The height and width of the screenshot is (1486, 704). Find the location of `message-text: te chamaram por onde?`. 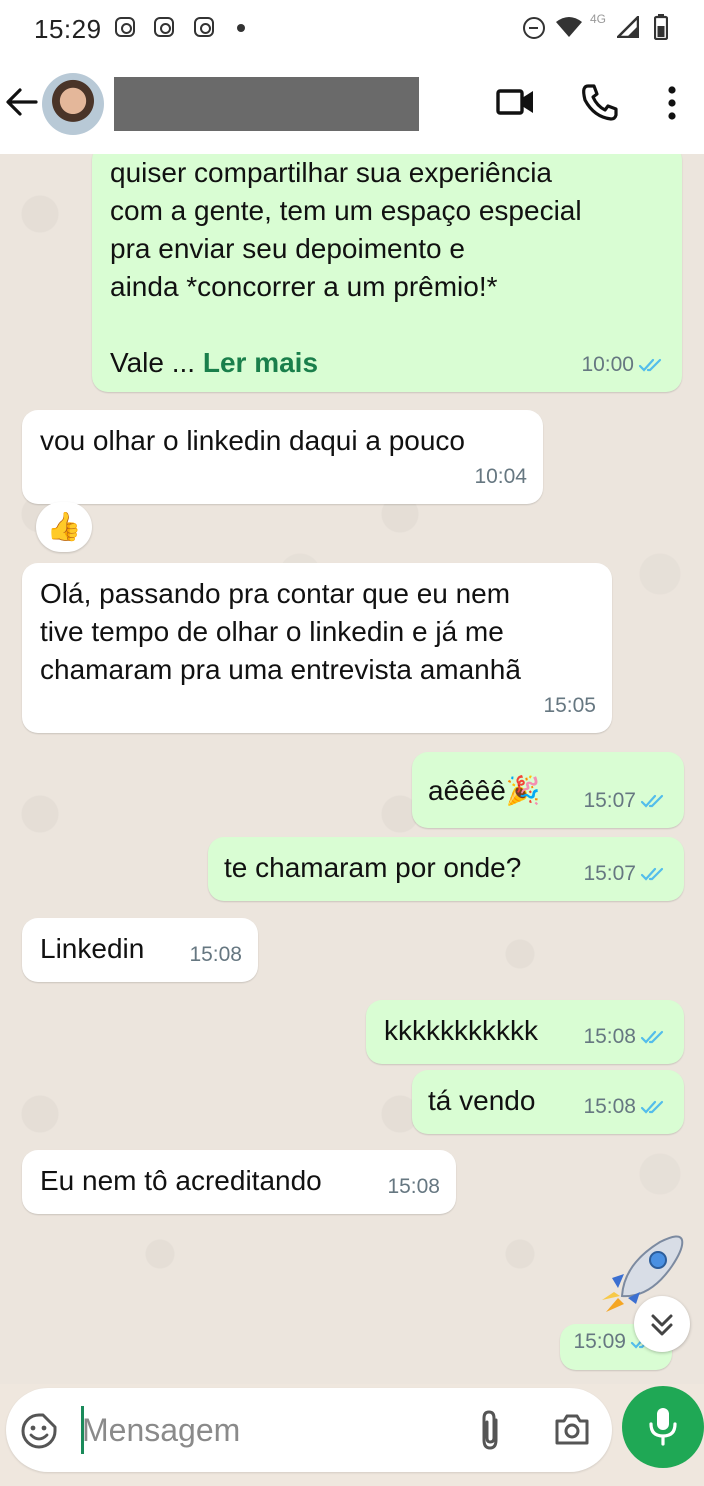

message-text: te chamaram por onde? is located at coordinates (373, 867).